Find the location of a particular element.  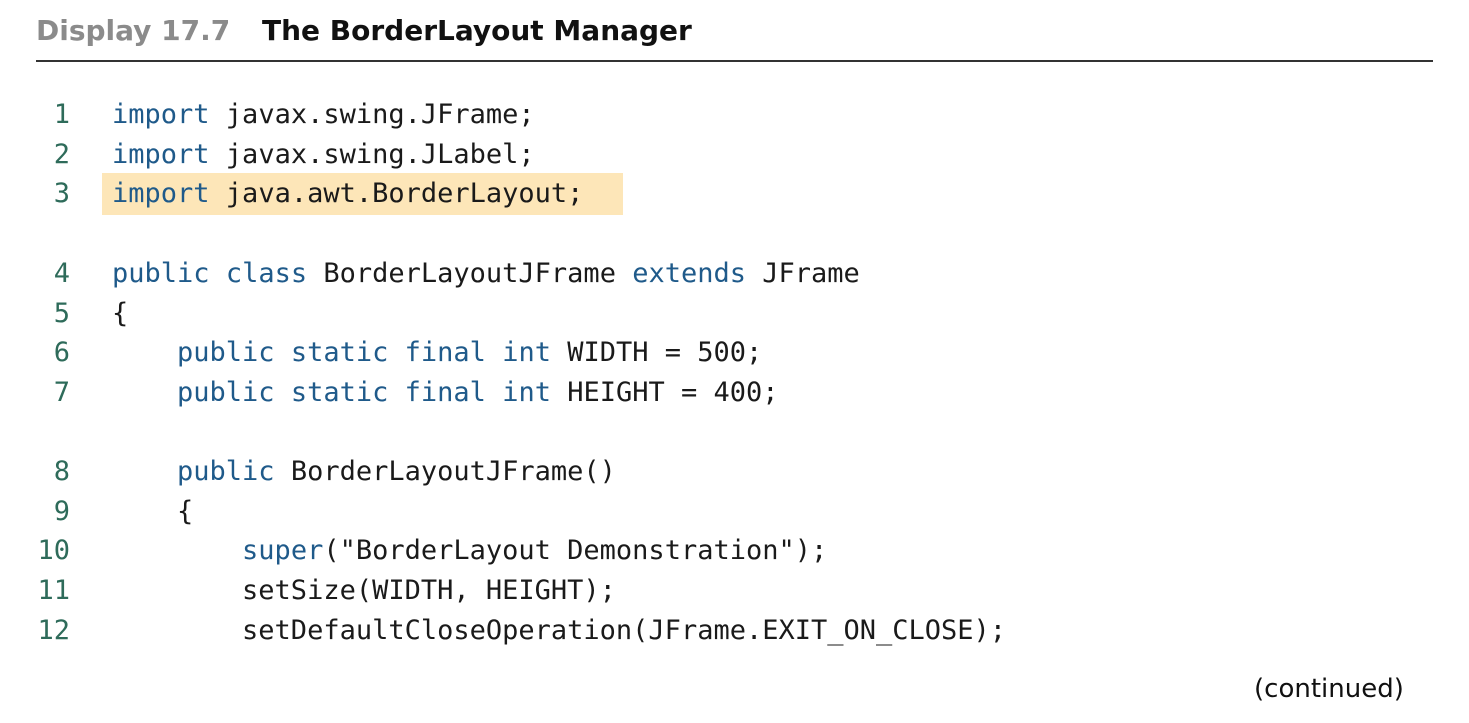

code-text: super("BorderLayout Demonstration"); is located at coordinates (469, 551).